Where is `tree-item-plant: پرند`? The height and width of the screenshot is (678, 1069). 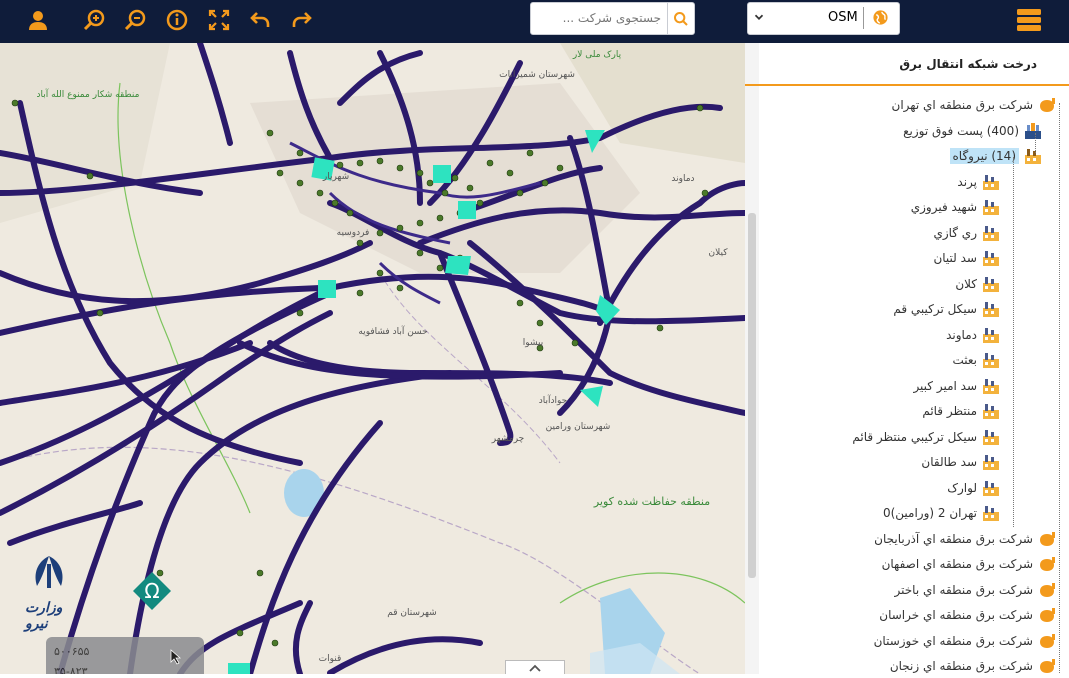 tree-item-plant: پرند is located at coordinates (979, 182).